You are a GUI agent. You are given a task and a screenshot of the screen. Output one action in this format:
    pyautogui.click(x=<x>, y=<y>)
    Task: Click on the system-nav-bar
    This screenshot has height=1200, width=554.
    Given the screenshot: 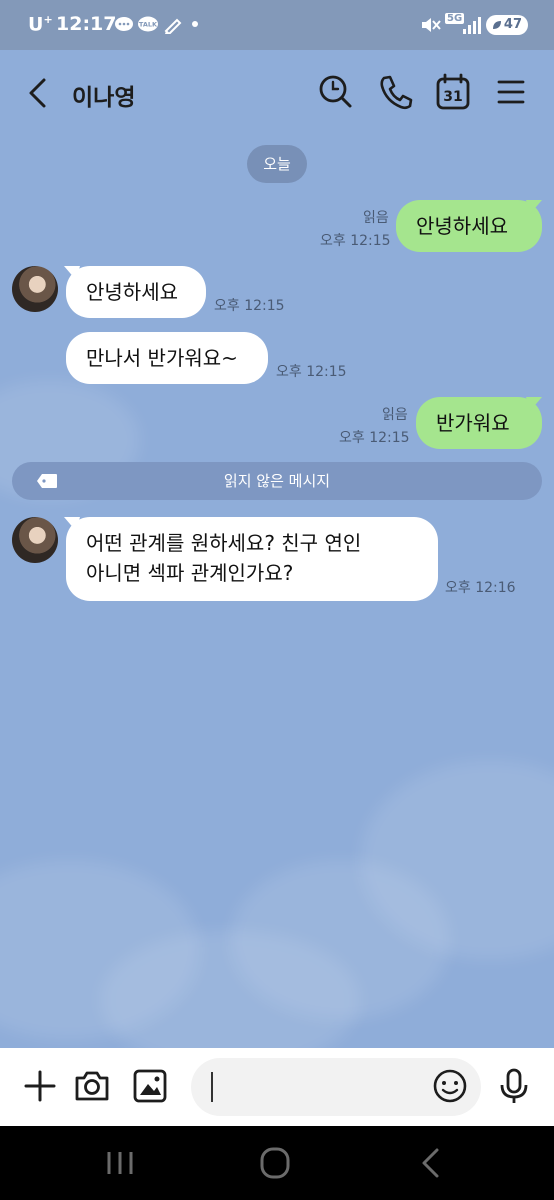 What is the action you would take?
    pyautogui.click(x=277, y=1163)
    